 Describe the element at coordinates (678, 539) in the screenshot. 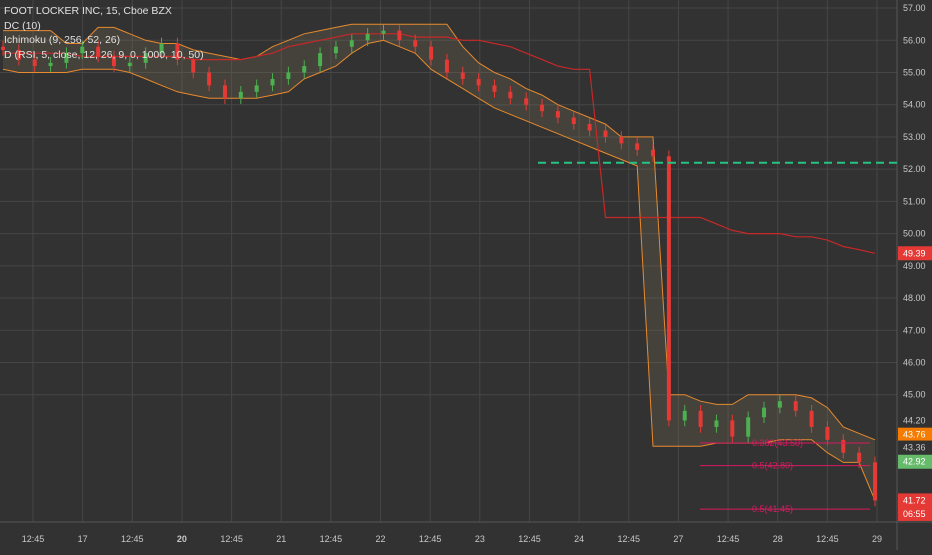

I see `x-tick-label: 27` at that location.